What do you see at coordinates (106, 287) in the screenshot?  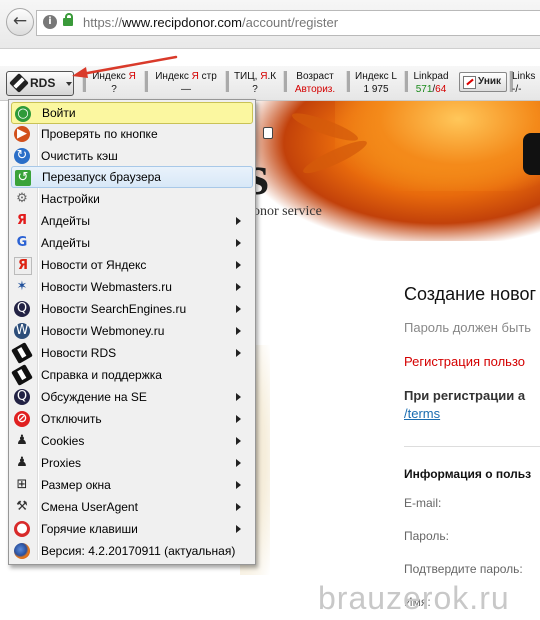 I see `menu-item-label: Новости Webmasters.ru` at bounding box center [106, 287].